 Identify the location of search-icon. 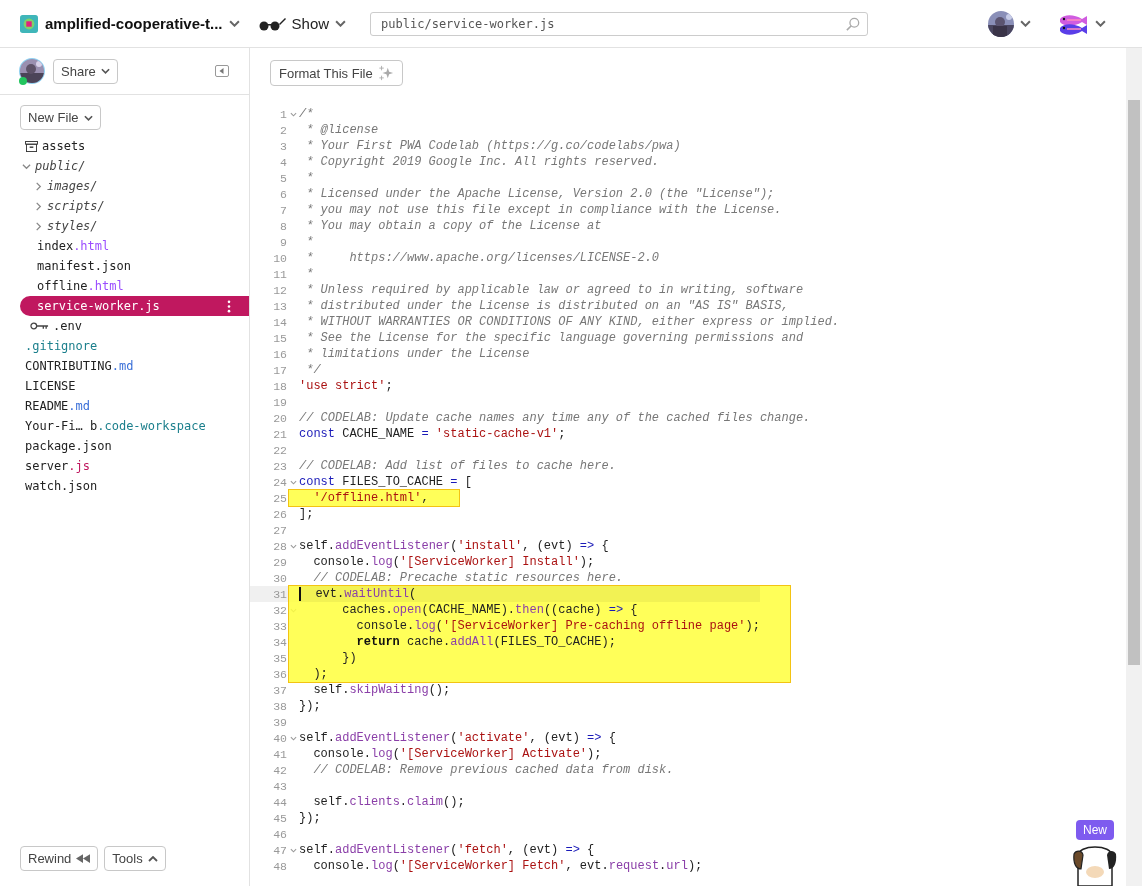
(853, 23).